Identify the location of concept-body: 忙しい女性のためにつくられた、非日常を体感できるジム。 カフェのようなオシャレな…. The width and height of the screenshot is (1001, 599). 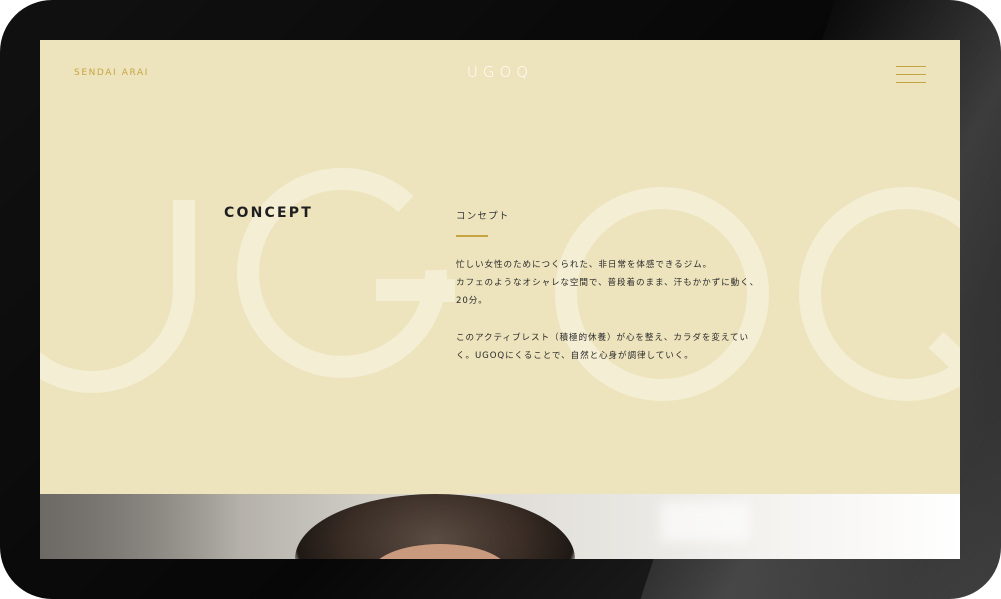
(626, 319).